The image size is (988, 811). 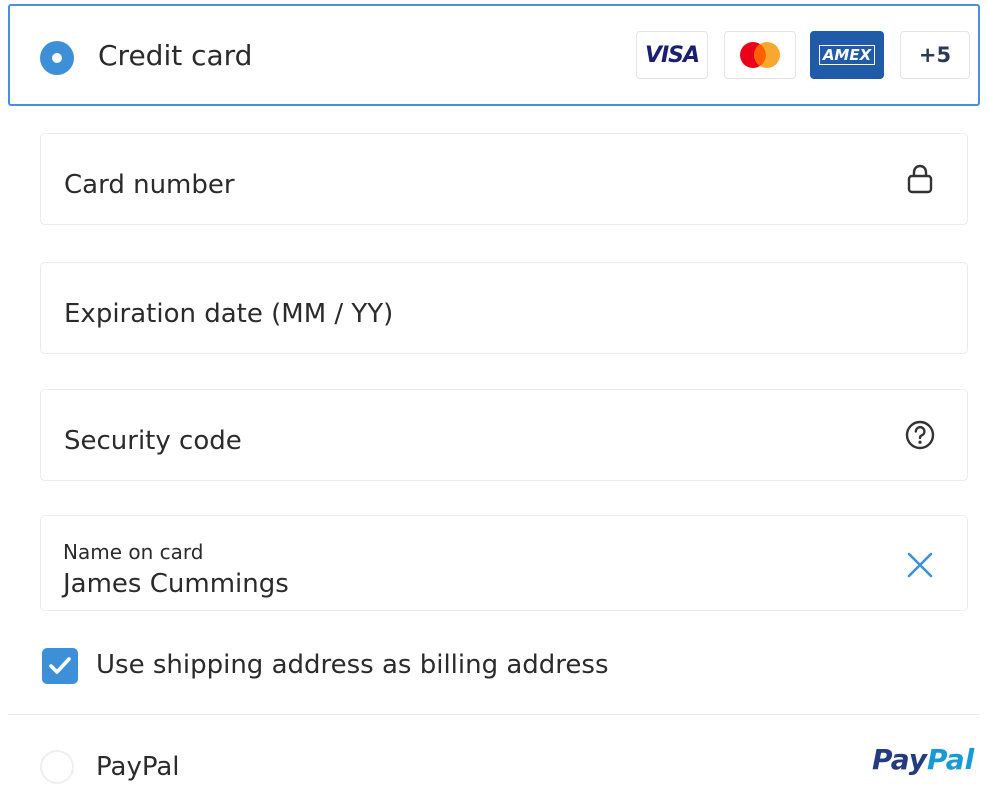 I want to click on clear-icon, so click(x=920, y=565).